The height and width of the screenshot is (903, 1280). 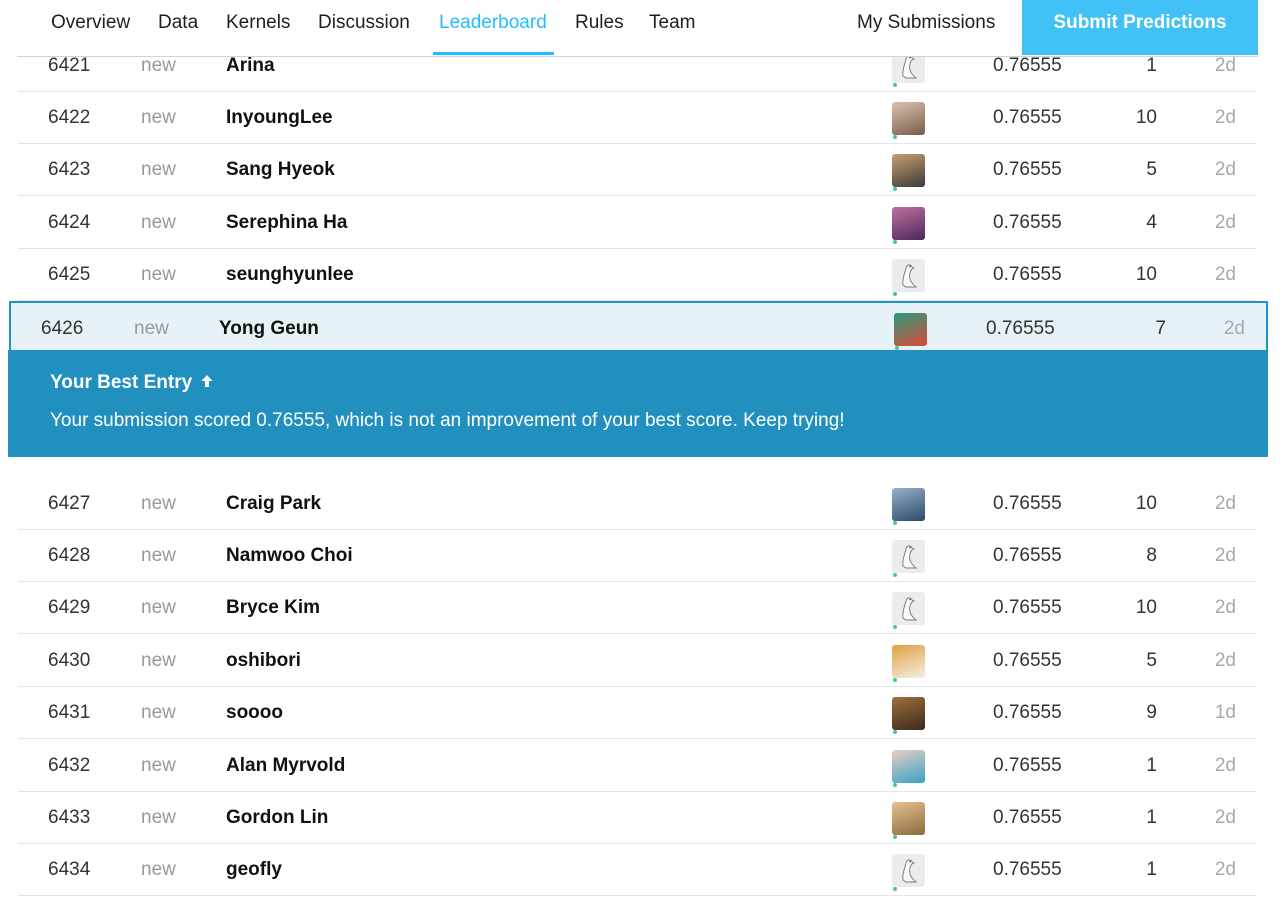 What do you see at coordinates (599, 27) in the screenshot?
I see `tab-rules: Rules` at bounding box center [599, 27].